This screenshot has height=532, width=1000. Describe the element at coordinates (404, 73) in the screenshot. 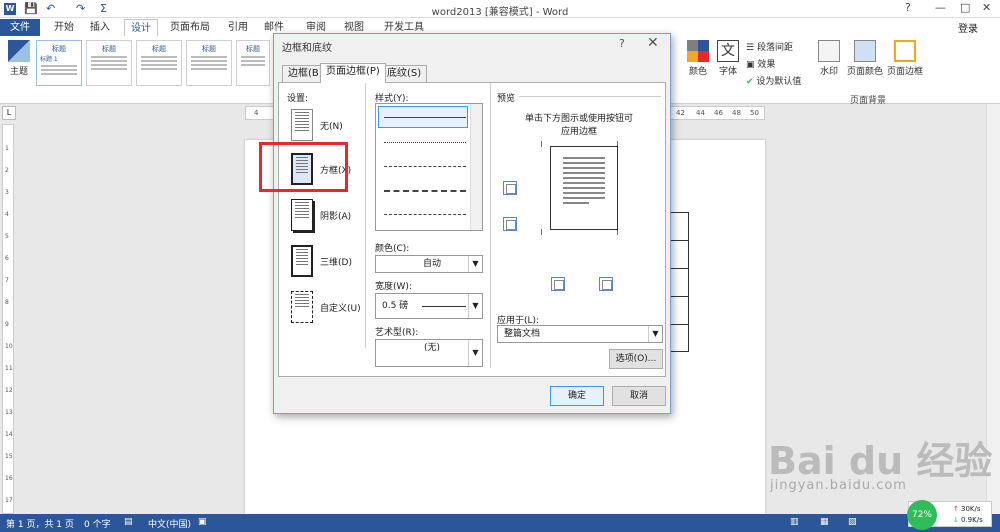

I see `tab-shading: 底纹(S)` at that location.